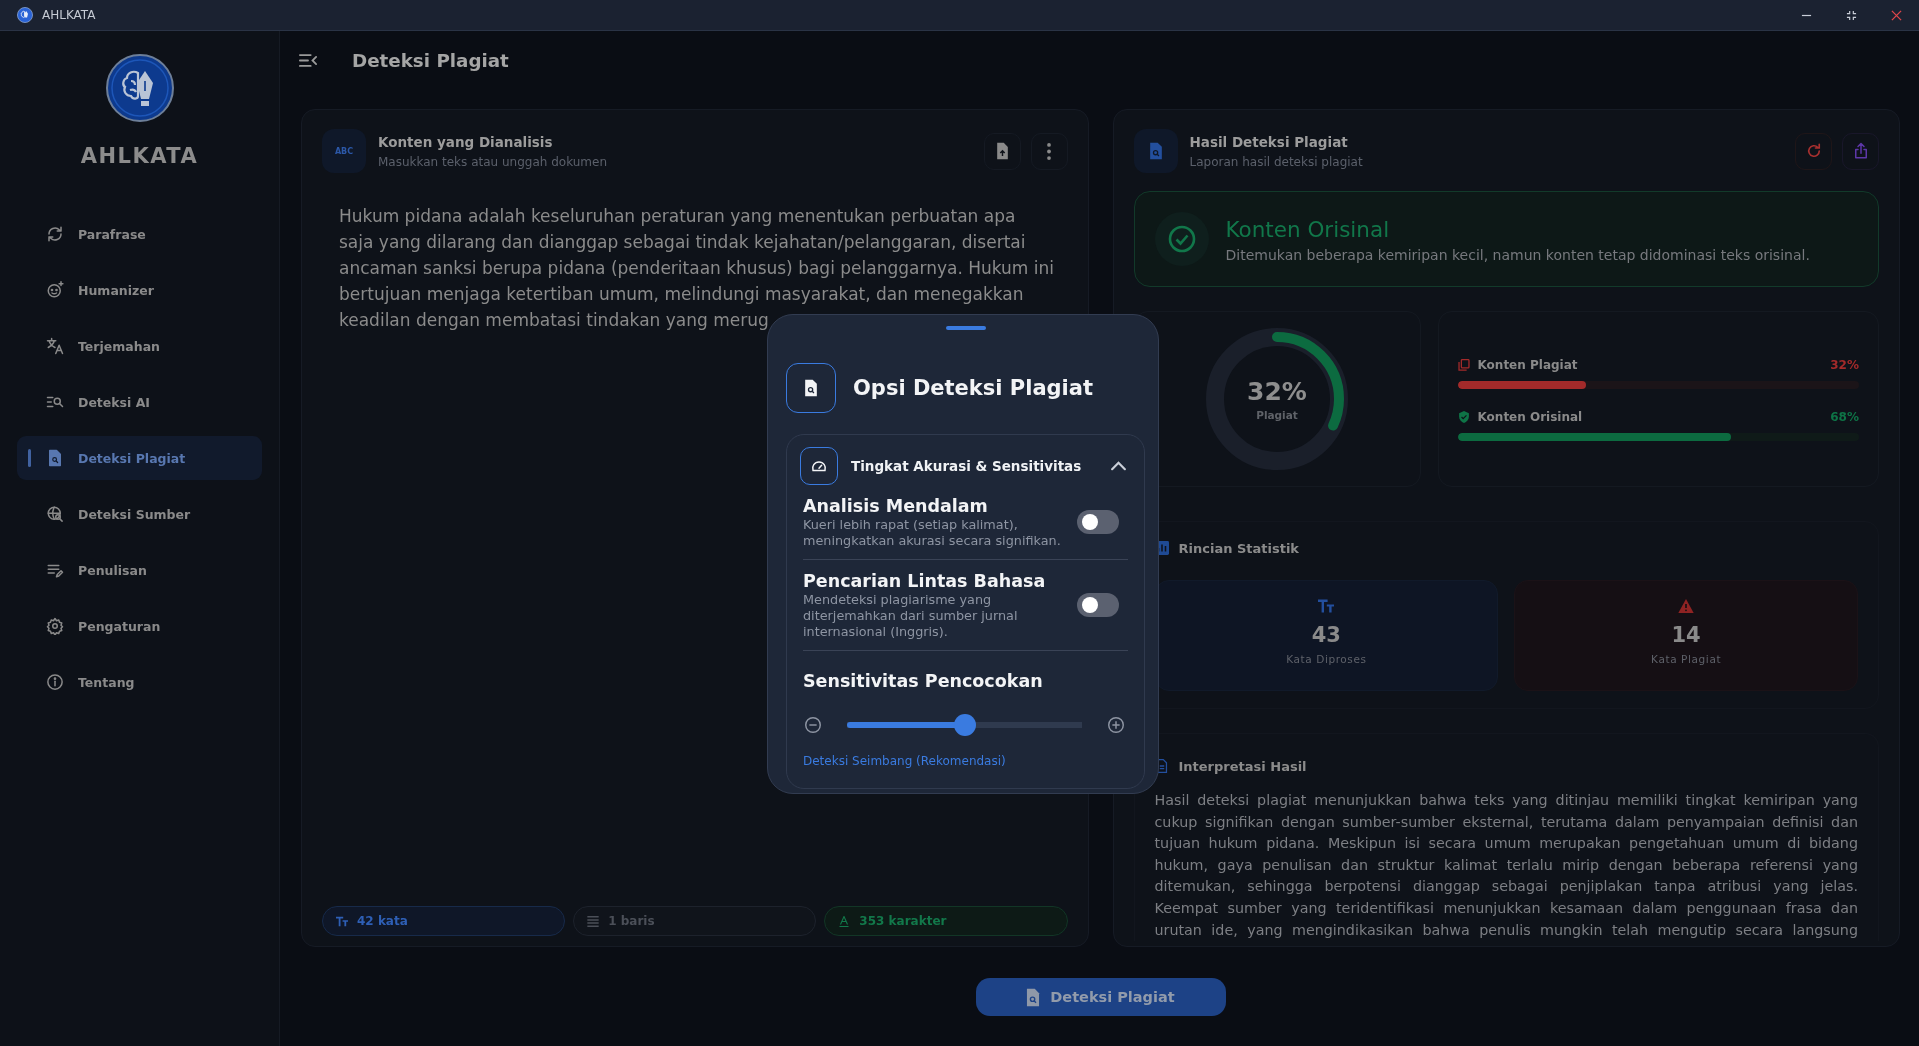 This screenshot has width=1919, height=1046. Describe the element at coordinates (1238, 548) in the screenshot. I see `section-title: Rincian Statistik` at that location.